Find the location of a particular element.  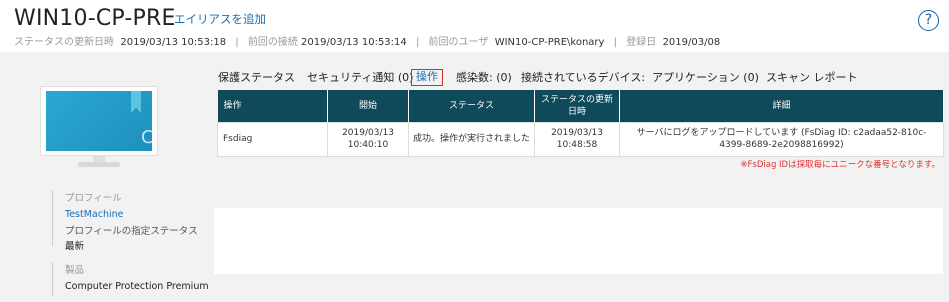

help-icon: ? is located at coordinates (928, 20).